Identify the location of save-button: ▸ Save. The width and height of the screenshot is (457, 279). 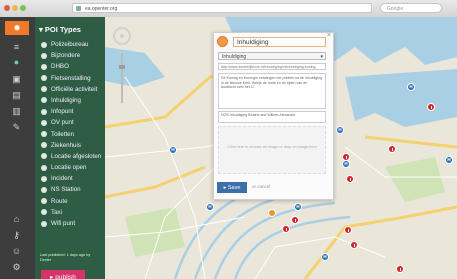
(232, 187).